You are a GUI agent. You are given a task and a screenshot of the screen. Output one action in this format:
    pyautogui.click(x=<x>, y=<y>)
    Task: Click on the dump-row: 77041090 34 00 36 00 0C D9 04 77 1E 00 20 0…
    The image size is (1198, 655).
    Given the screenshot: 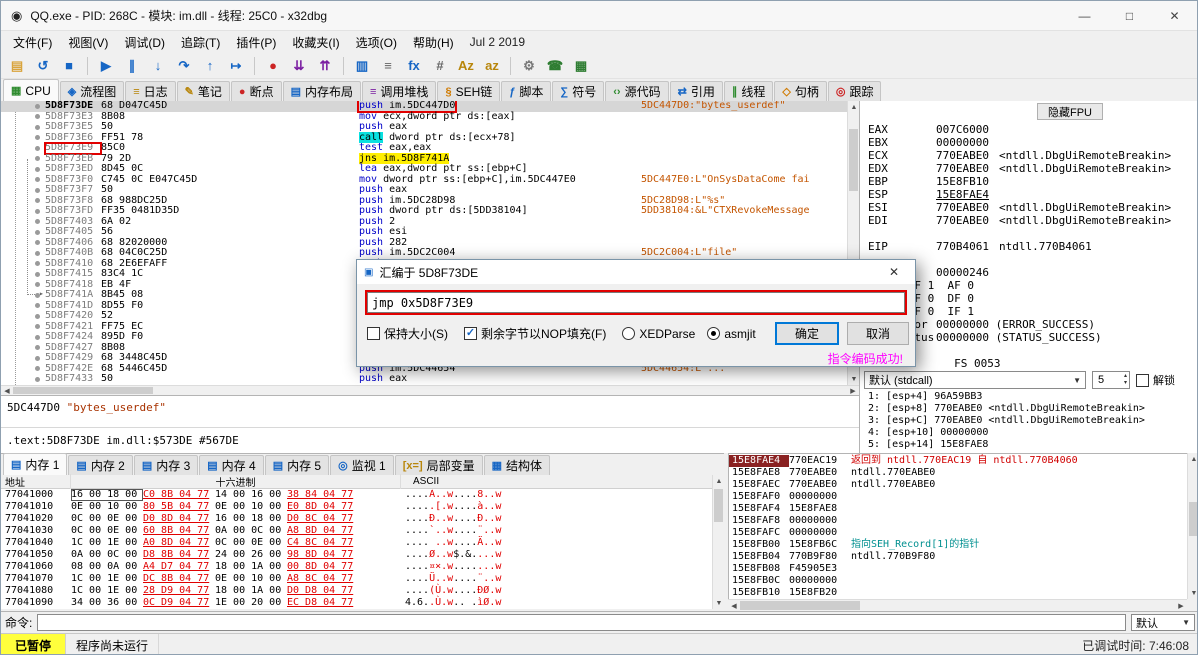 What is the action you would take?
    pyautogui.click(x=356, y=603)
    